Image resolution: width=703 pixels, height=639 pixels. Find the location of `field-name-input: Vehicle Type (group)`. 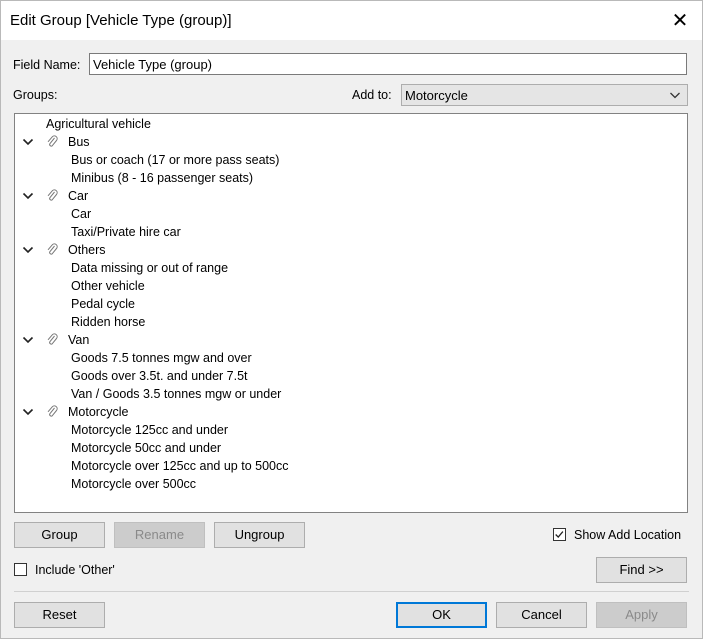

field-name-input: Vehicle Type (group) is located at coordinates (388, 64).